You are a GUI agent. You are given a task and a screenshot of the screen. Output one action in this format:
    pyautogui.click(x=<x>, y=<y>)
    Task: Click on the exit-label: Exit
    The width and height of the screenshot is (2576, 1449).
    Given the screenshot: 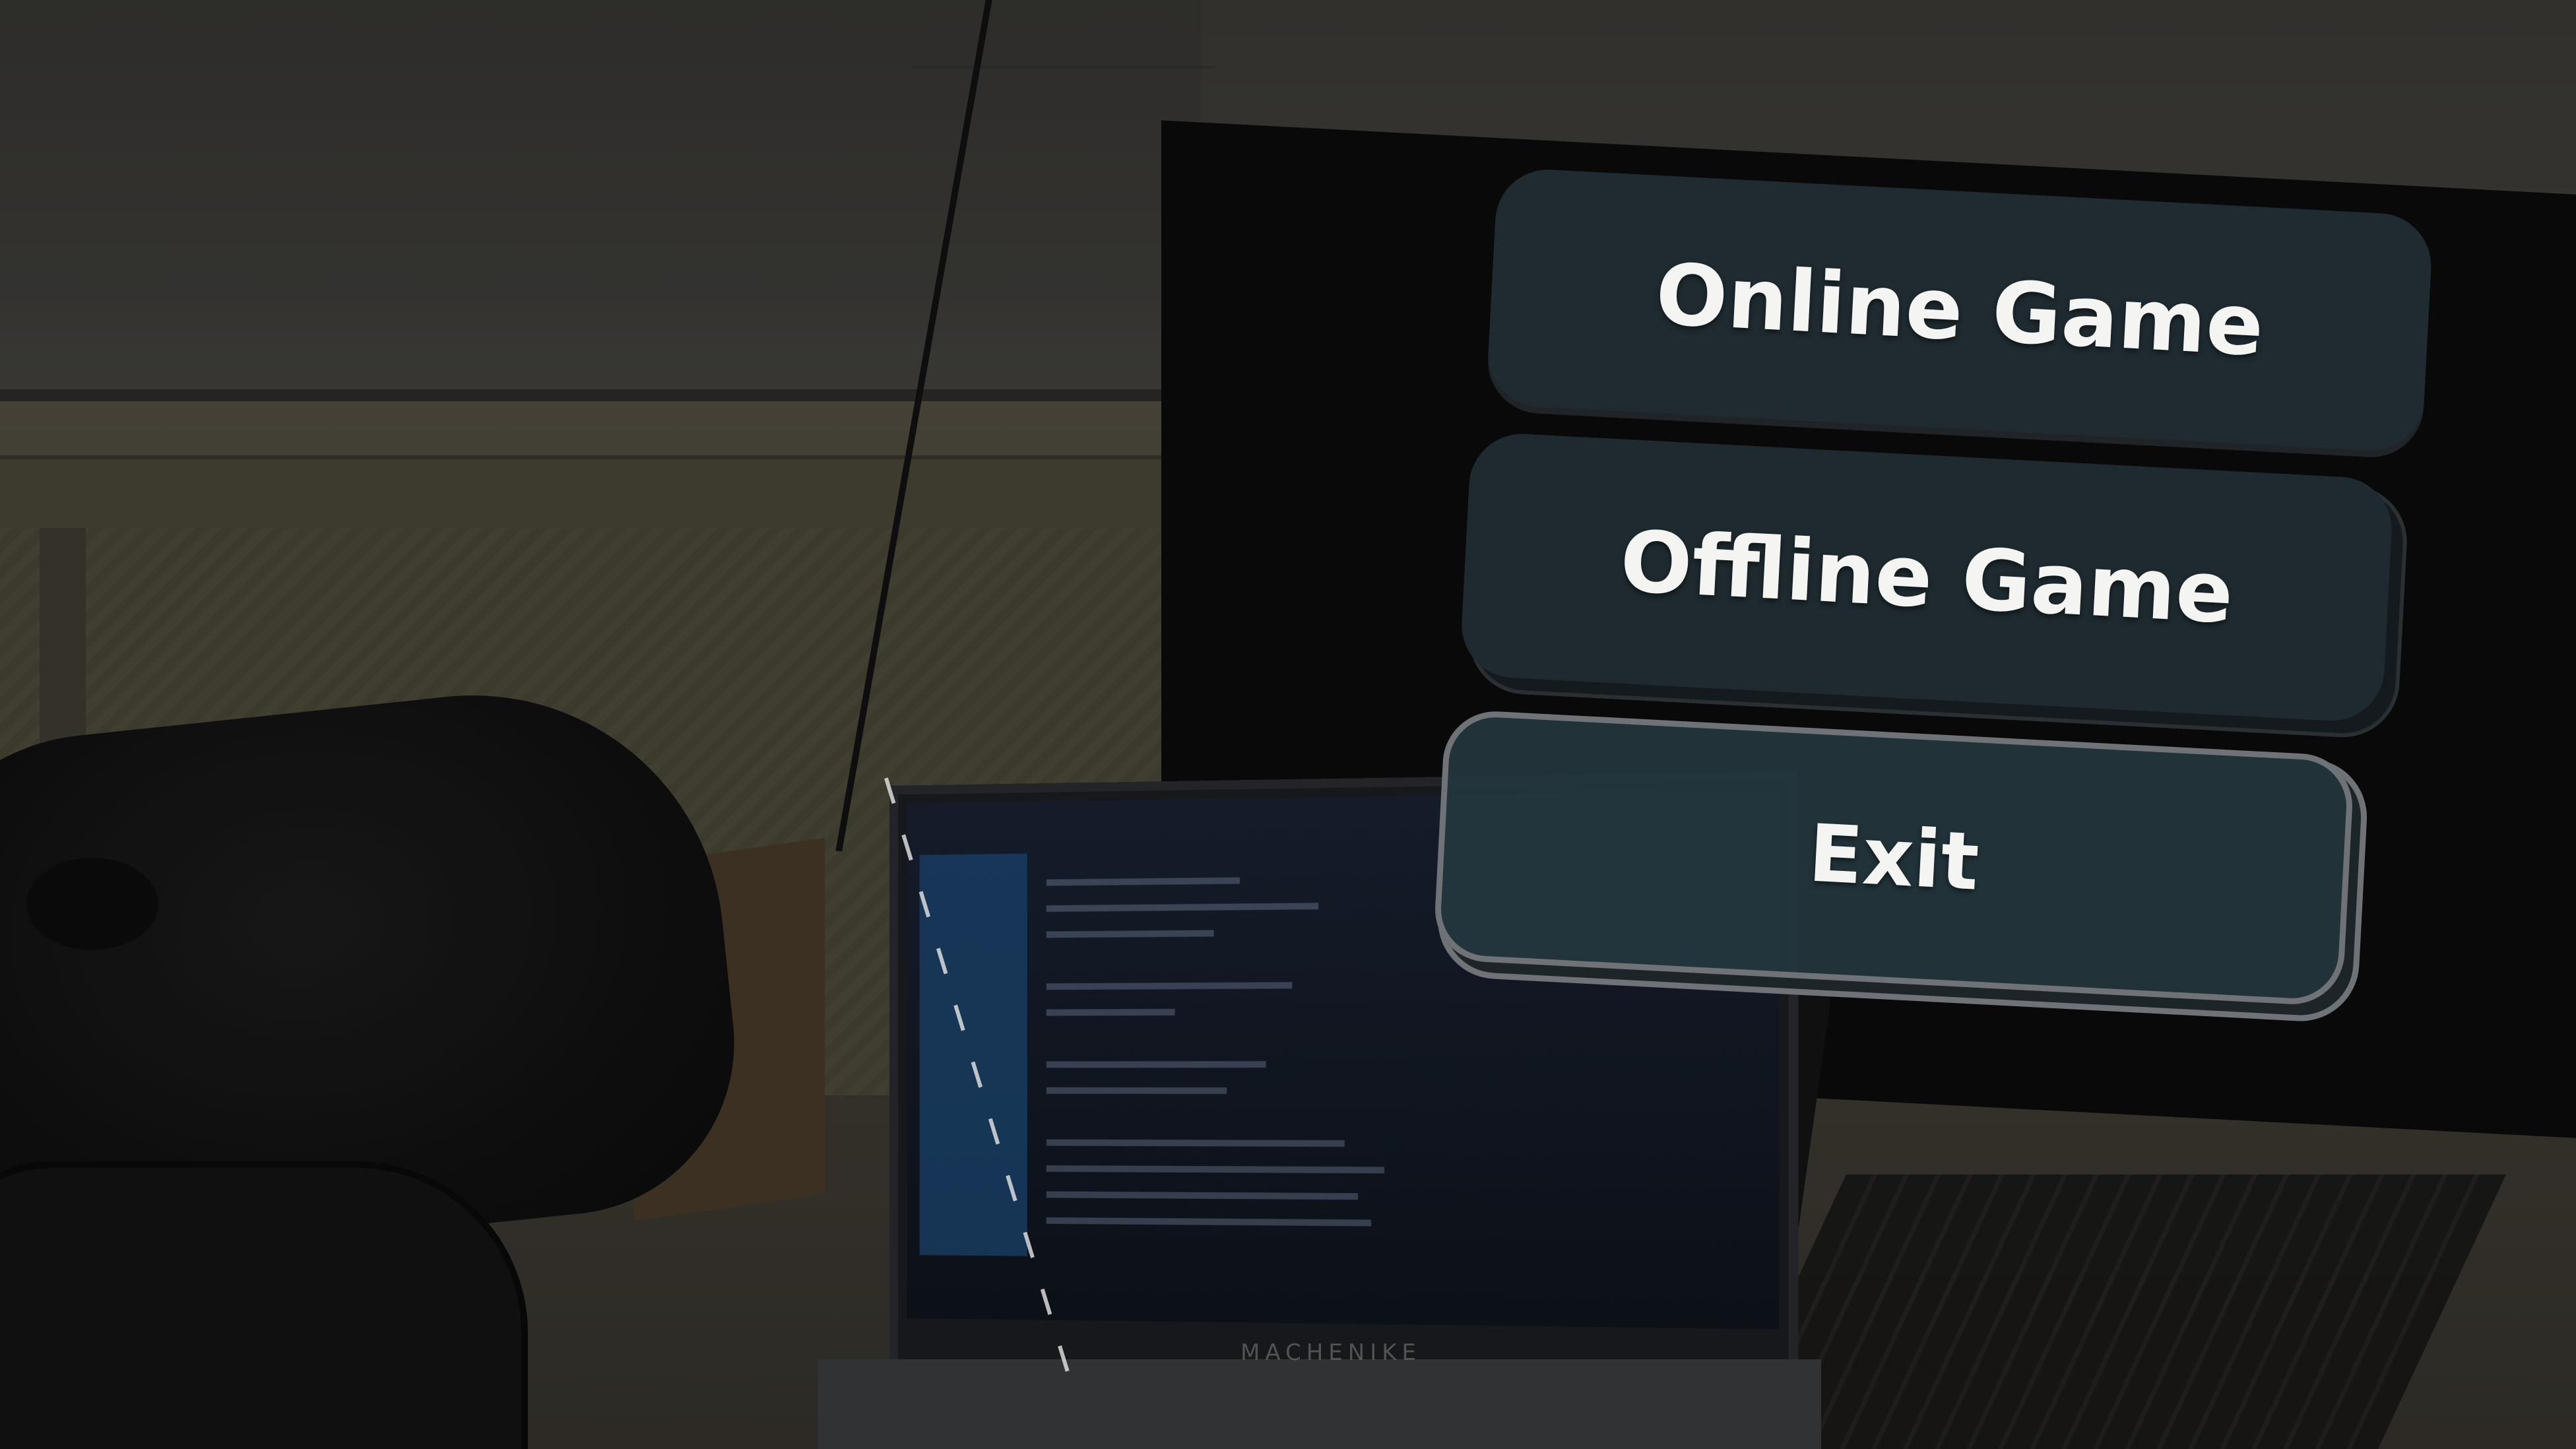 What is the action you would take?
    pyautogui.click(x=1894, y=858)
    